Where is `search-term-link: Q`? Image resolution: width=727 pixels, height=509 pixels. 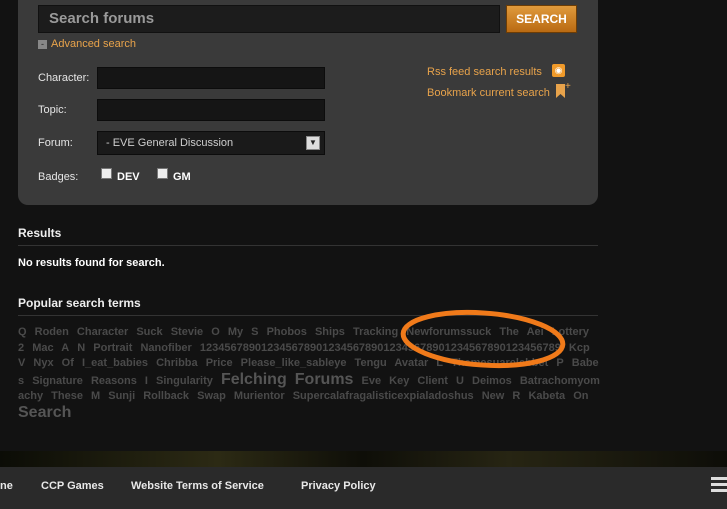
search-term-link: Q is located at coordinates (22, 332).